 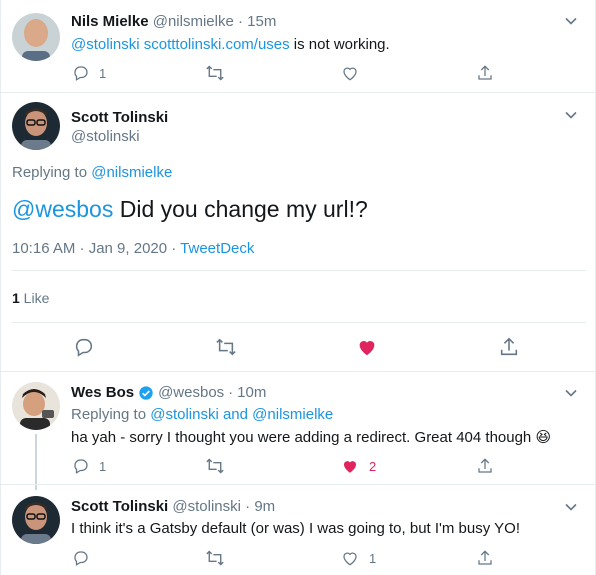 I want to click on tweet3-like-icon, so click(x=350, y=466).